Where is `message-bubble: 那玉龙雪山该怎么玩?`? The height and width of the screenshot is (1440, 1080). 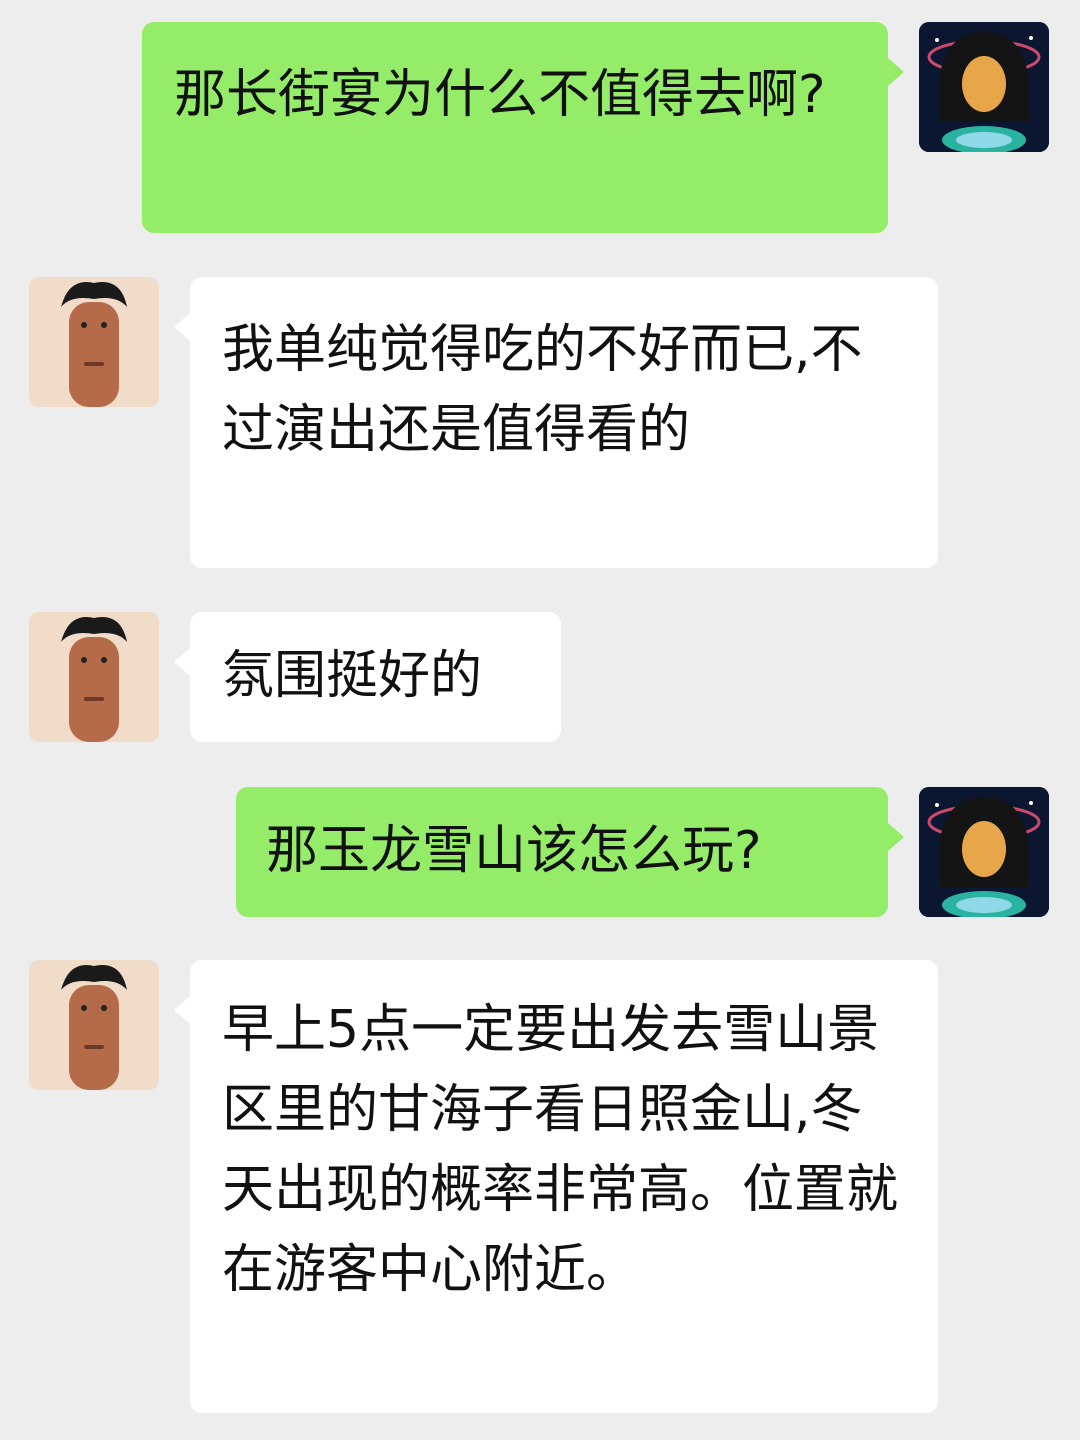 message-bubble: 那玉龙雪山该怎么玩? is located at coordinates (562, 852).